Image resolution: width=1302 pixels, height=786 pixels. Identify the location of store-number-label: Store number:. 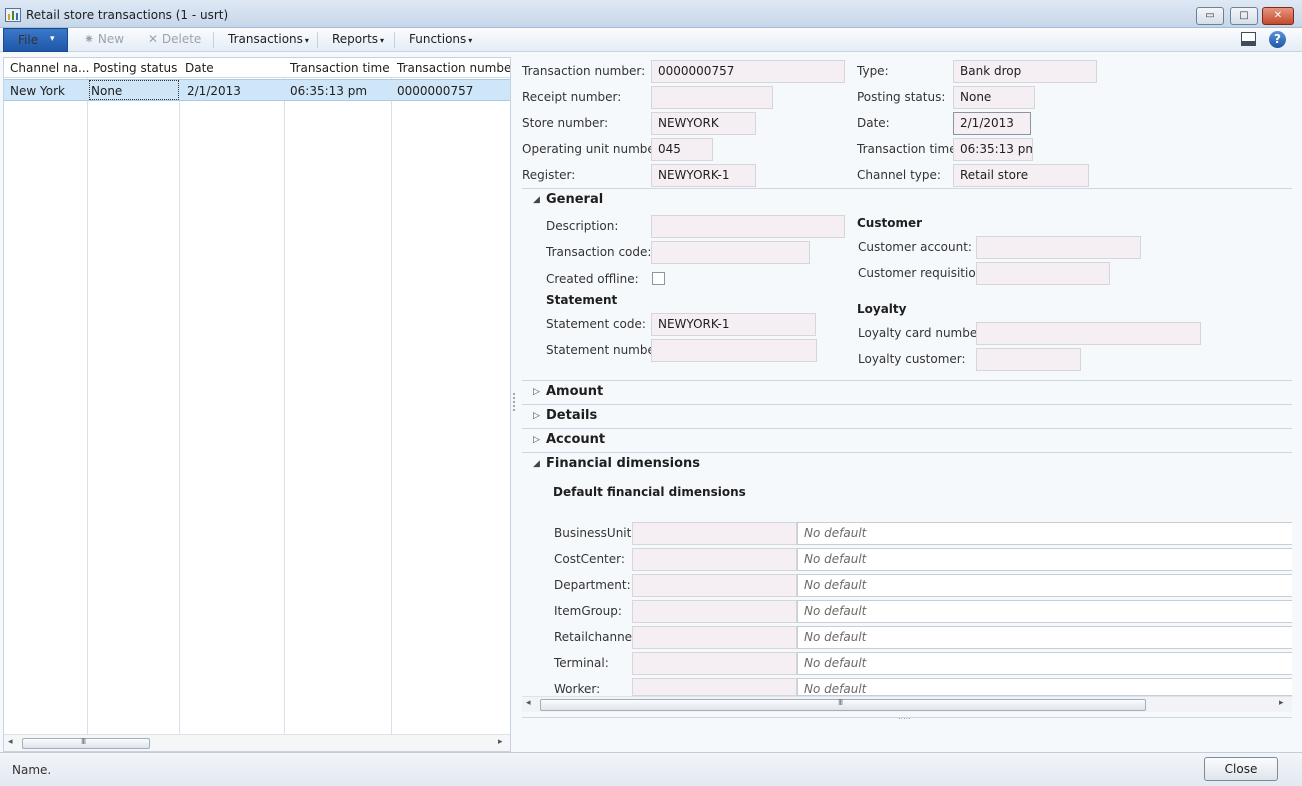
(565, 123).